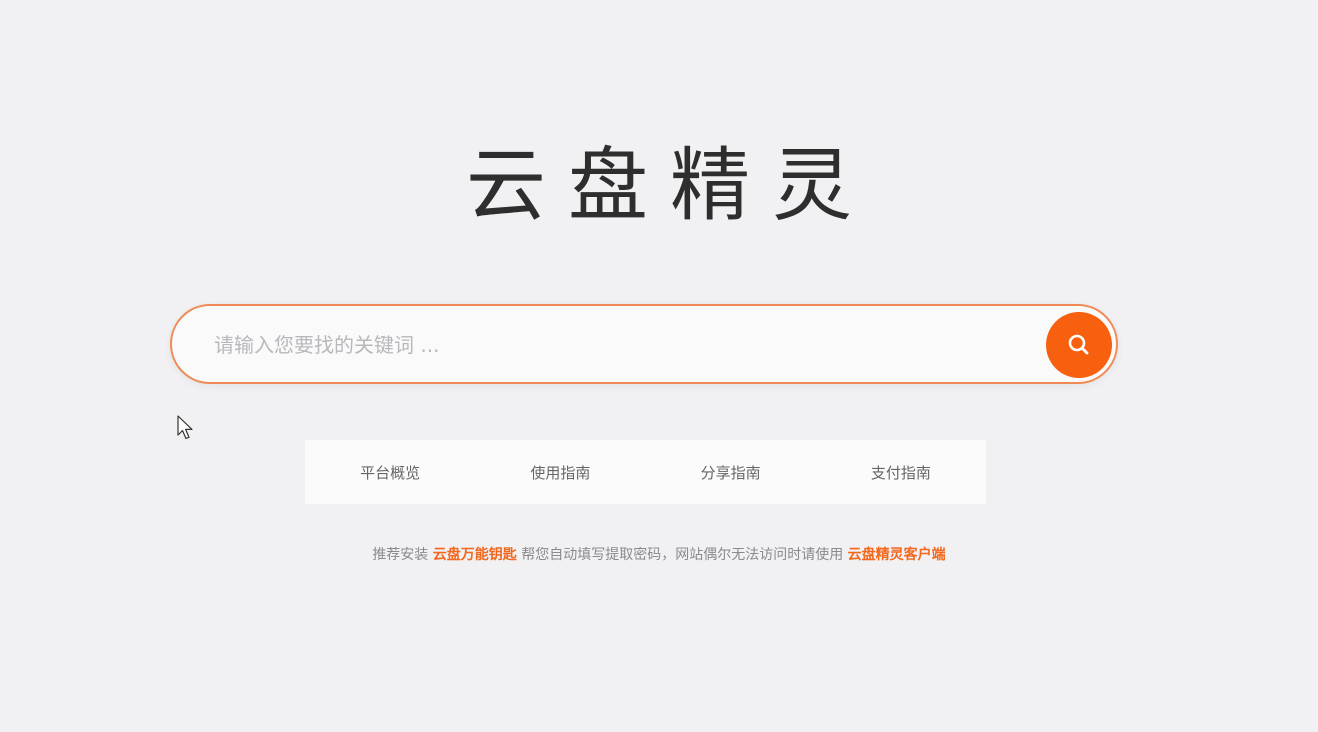 The width and height of the screenshot is (1318, 732). I want to click on search-input, so click(624, 345).